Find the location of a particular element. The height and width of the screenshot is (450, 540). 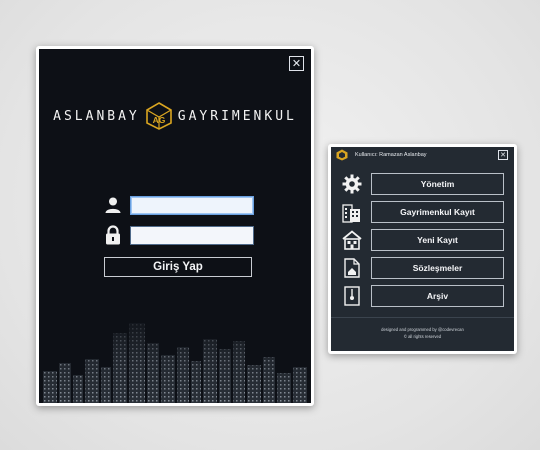

gayrimenkul-kayit-button: Gayrimenkul Kayıt is located at coordinates (437, 212).